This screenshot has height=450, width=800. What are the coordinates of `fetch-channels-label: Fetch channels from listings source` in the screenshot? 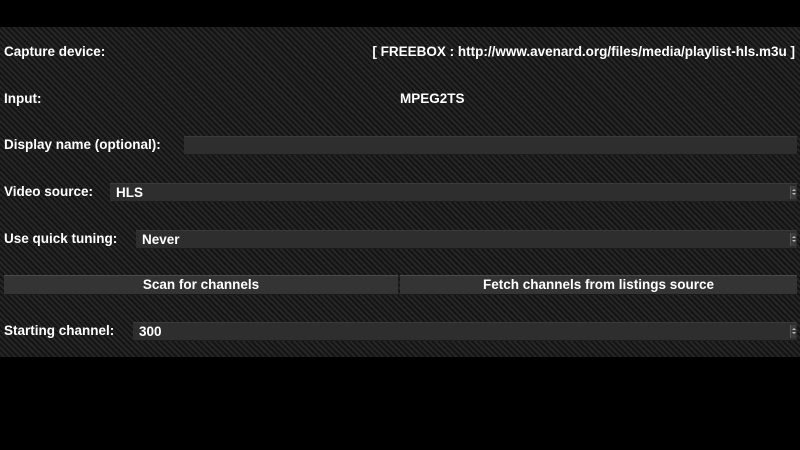 It's located at (598, 284).